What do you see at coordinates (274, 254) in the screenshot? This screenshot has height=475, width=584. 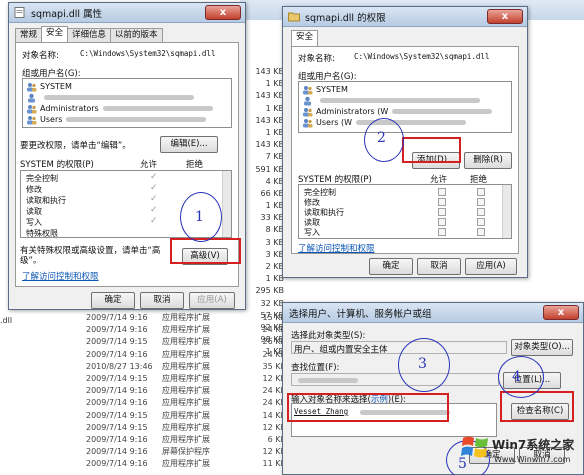 I see `size-cell: 3 KB` at bounding box center [274, 254].